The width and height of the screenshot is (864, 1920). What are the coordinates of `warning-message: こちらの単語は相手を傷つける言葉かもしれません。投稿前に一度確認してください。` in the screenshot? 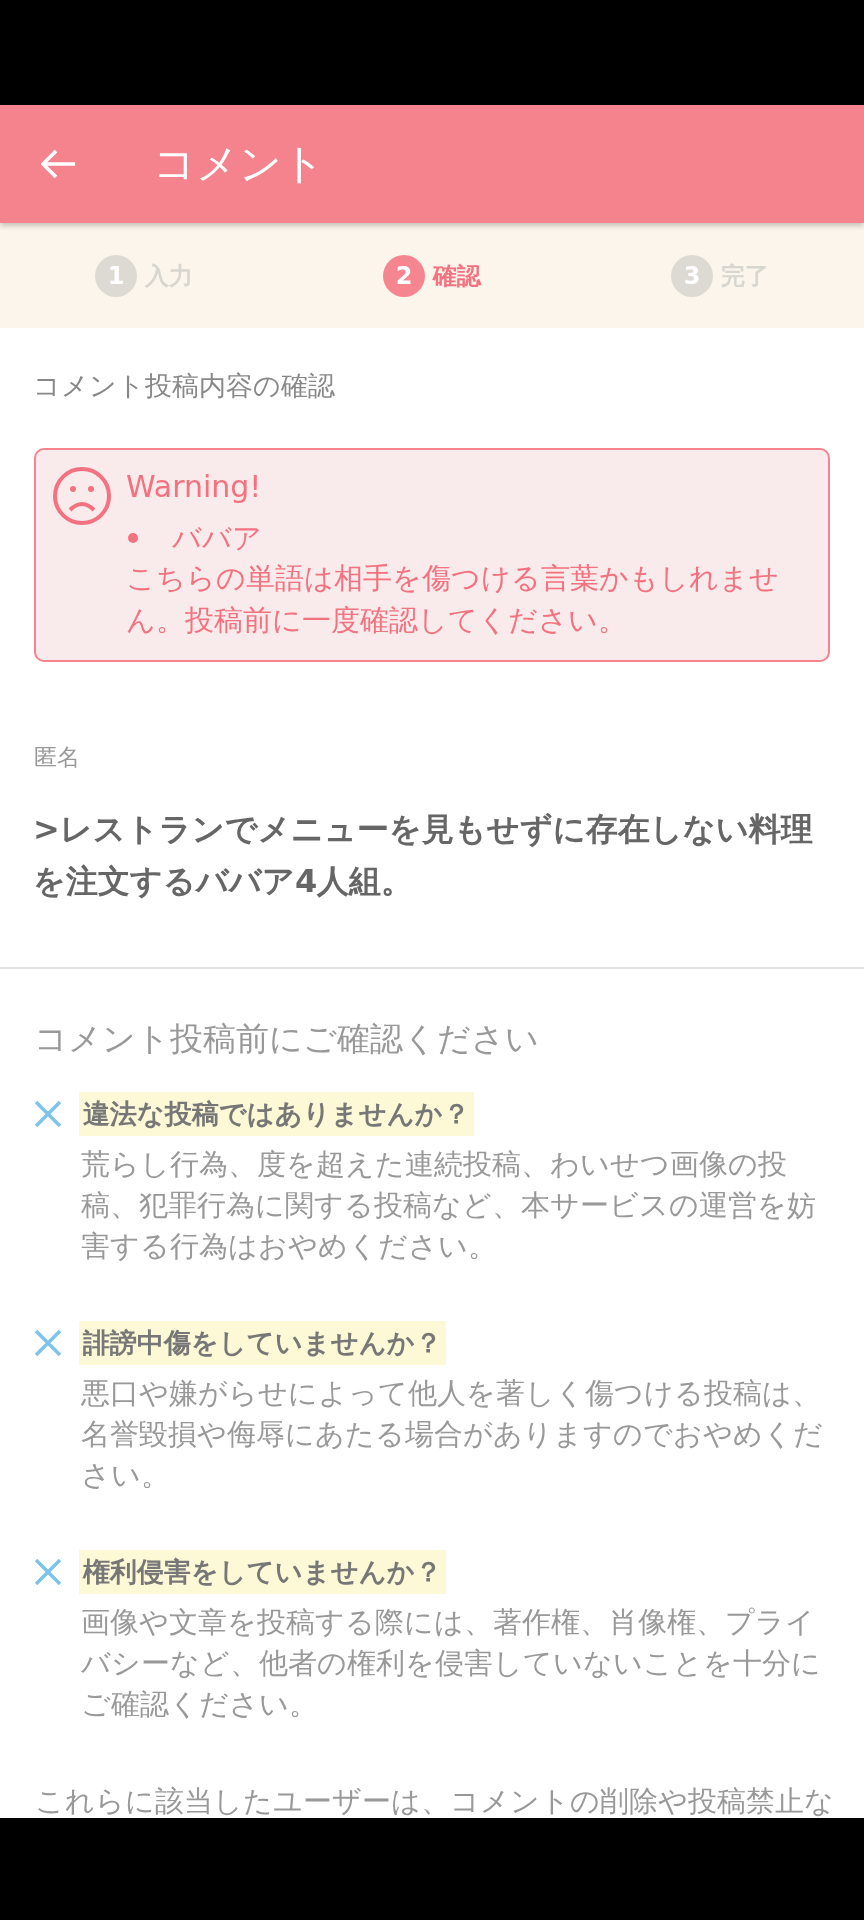 It's located at (453, 600).